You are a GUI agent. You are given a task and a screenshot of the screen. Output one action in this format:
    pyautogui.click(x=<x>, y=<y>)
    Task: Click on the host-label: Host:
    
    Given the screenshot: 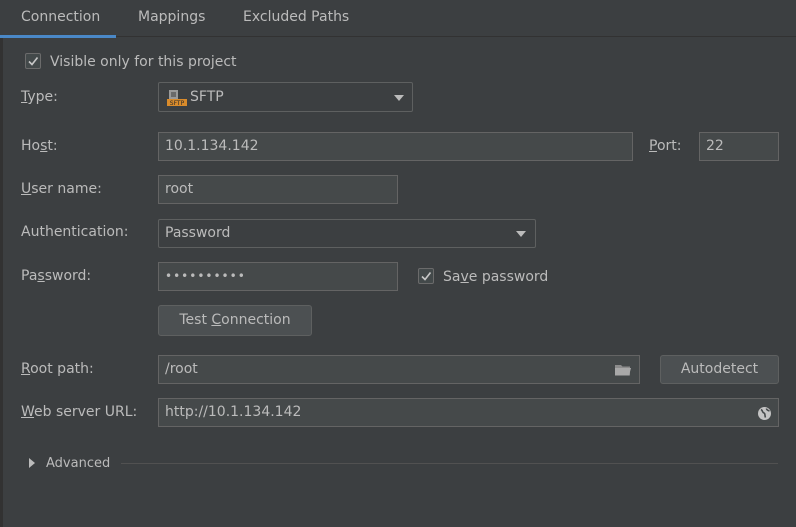 What is the action you would take?
    pyautogui.click(x=39, y=146)
    